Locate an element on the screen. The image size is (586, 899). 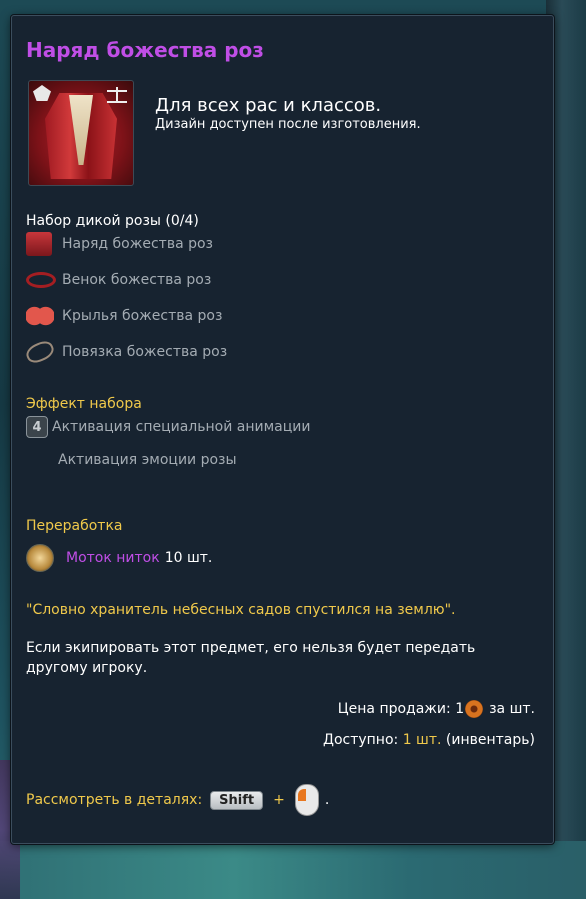
set-item-headband: Повязка божества роз is located at coordinates (125, 352).